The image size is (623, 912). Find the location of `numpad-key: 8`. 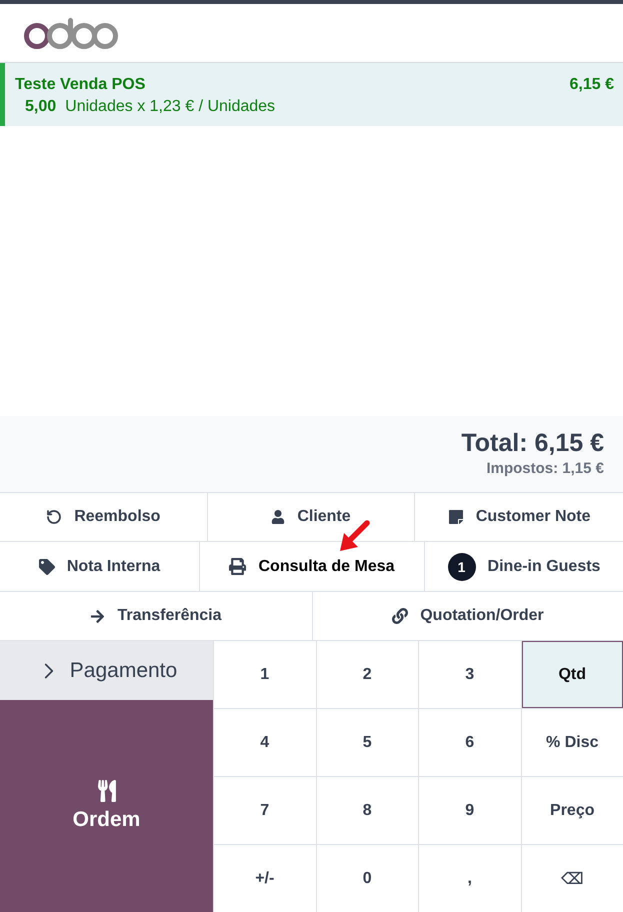

numpad-key: 8 is located at coordinates (367, 810).